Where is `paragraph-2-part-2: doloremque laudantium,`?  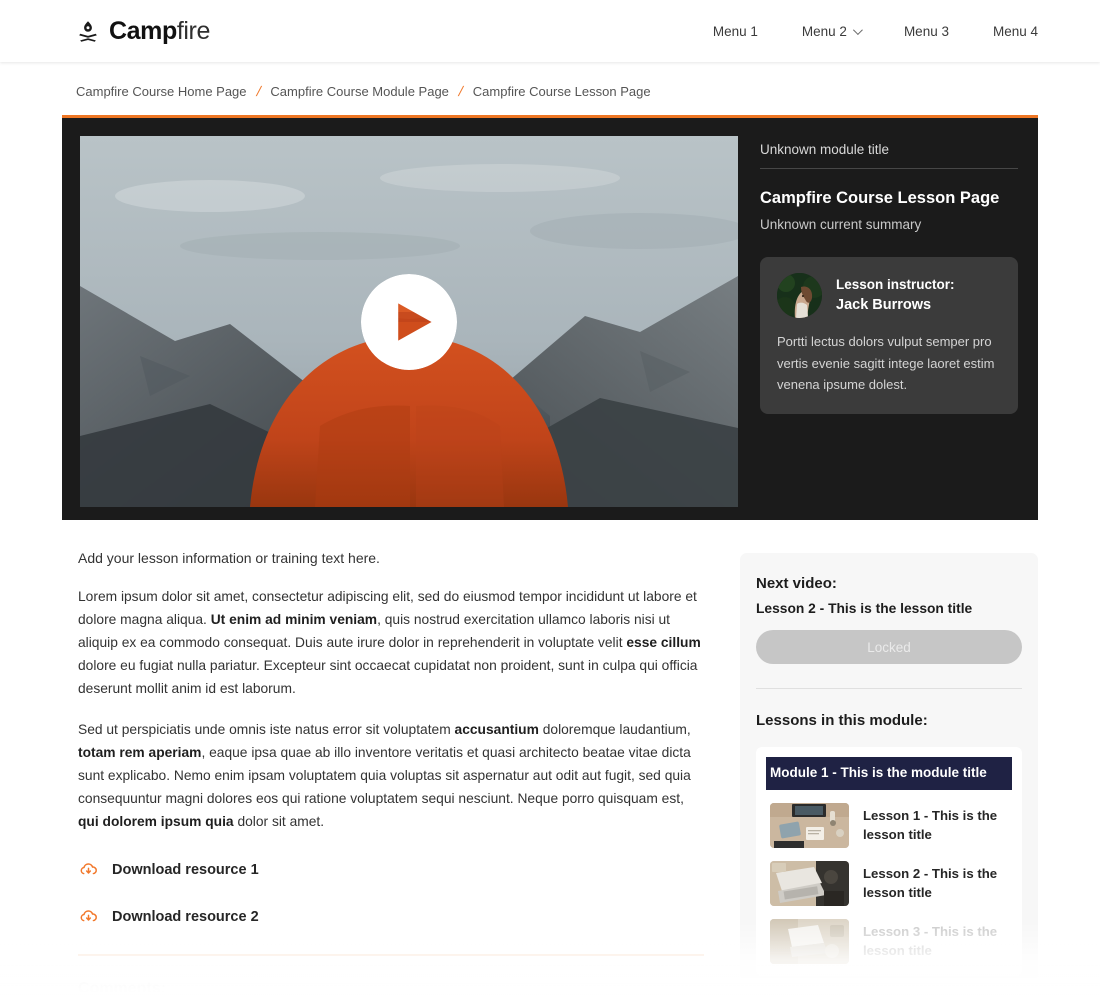
paragraph-2-part-2: doloremque laudantium, is located at coordinates (614, 730).